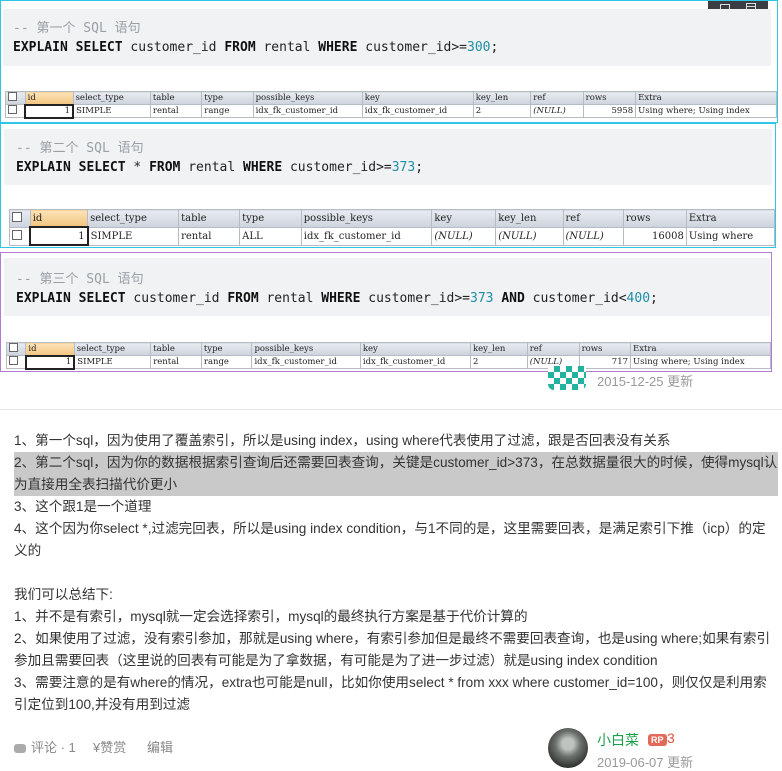 This screenshot has height=771, width=782. I want to click on table-cell: rental, so click(176, 362).